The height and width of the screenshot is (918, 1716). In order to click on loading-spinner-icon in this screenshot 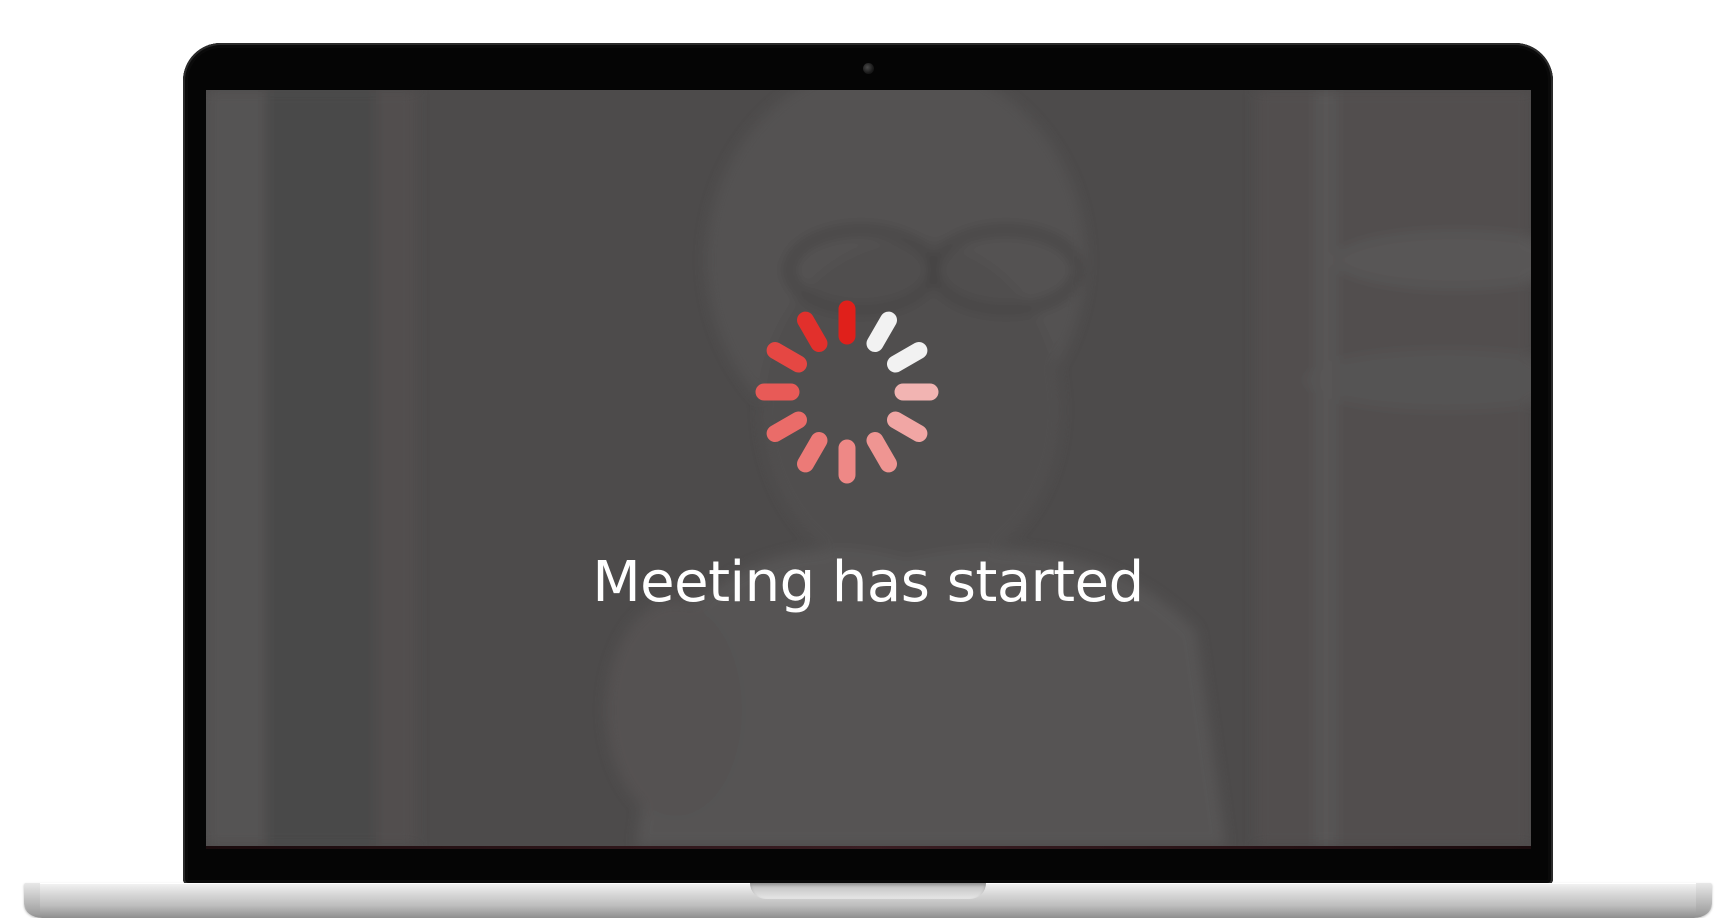, I will do `click(847, 392)`.